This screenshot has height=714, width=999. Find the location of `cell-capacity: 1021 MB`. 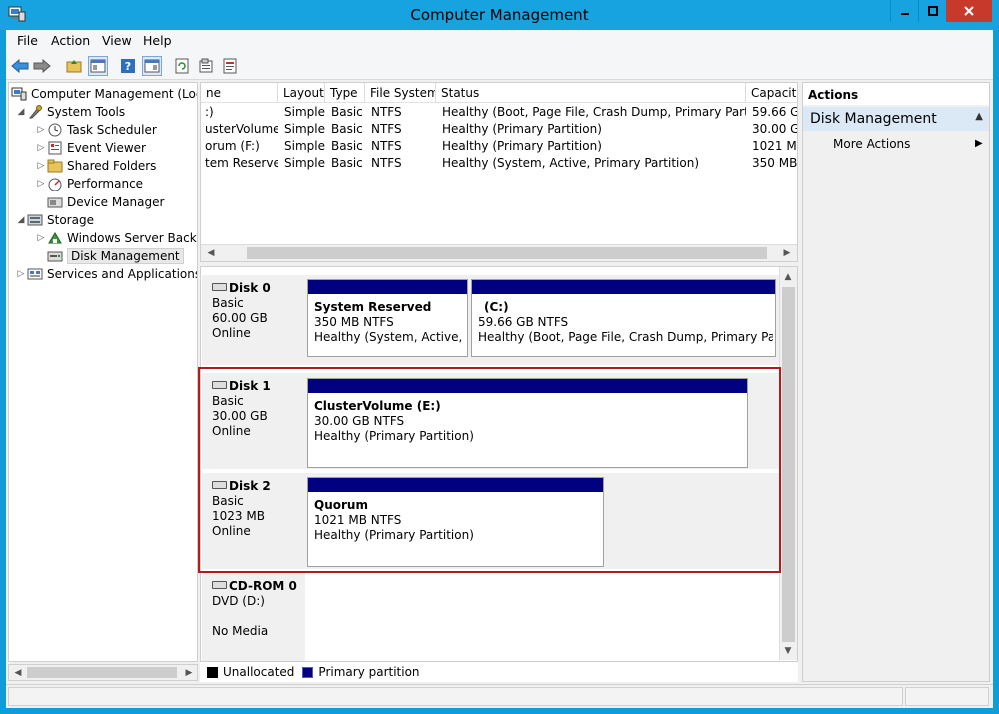

cell-capacity: 1021 MB is located at coordinates (774, 146).